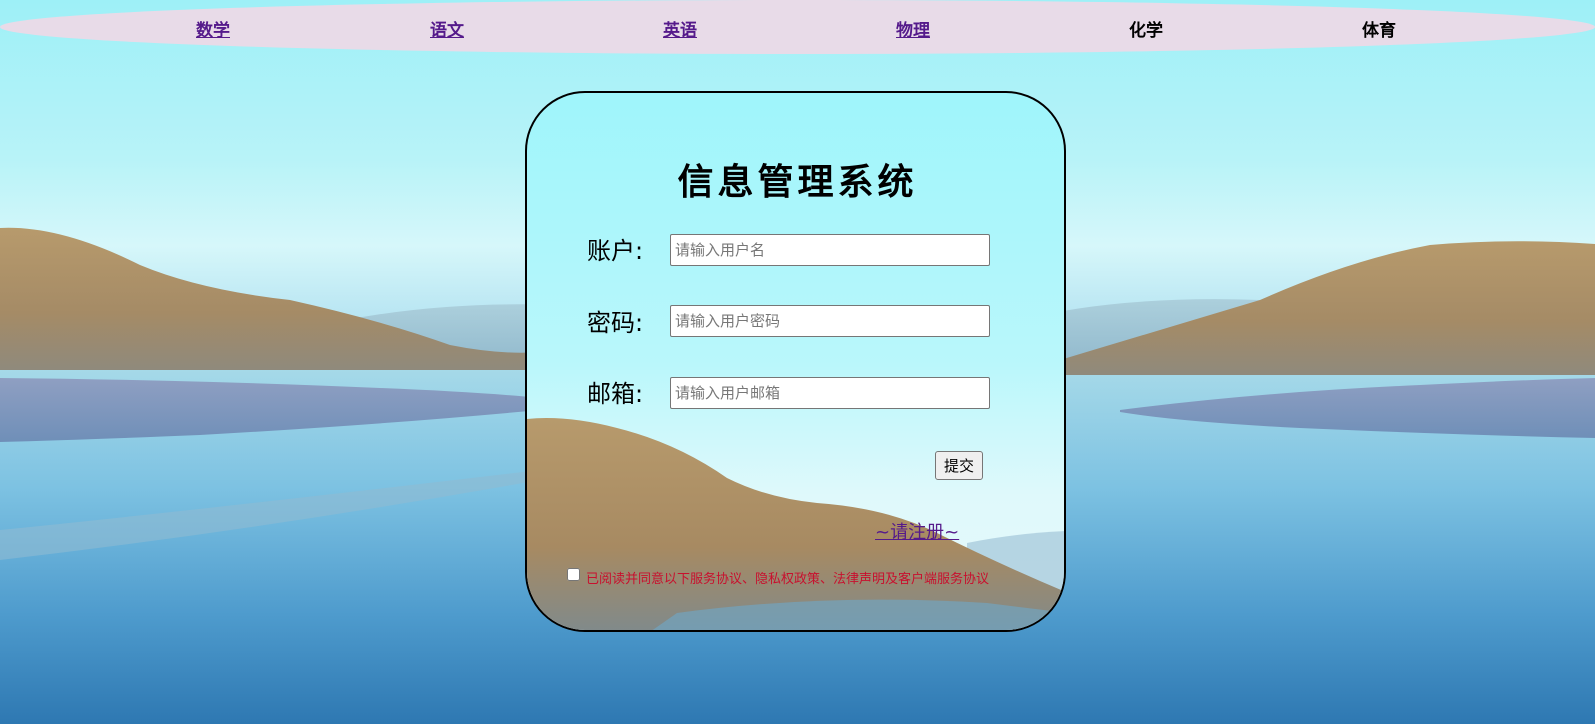 The width and height of the screenshot is (1595, 724). What do you see at coordinates (830, 321) in the screenshot?
I see `password-input` at bounding box center [830, 321].